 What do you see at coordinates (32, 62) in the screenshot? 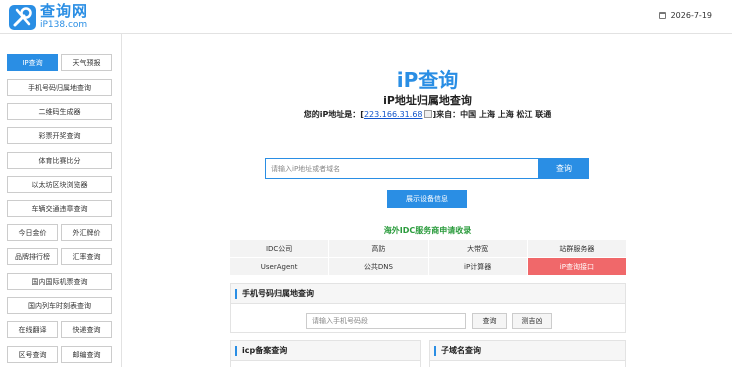
I see `sidebar-item: IP查询` at bounding box center [32, 62].